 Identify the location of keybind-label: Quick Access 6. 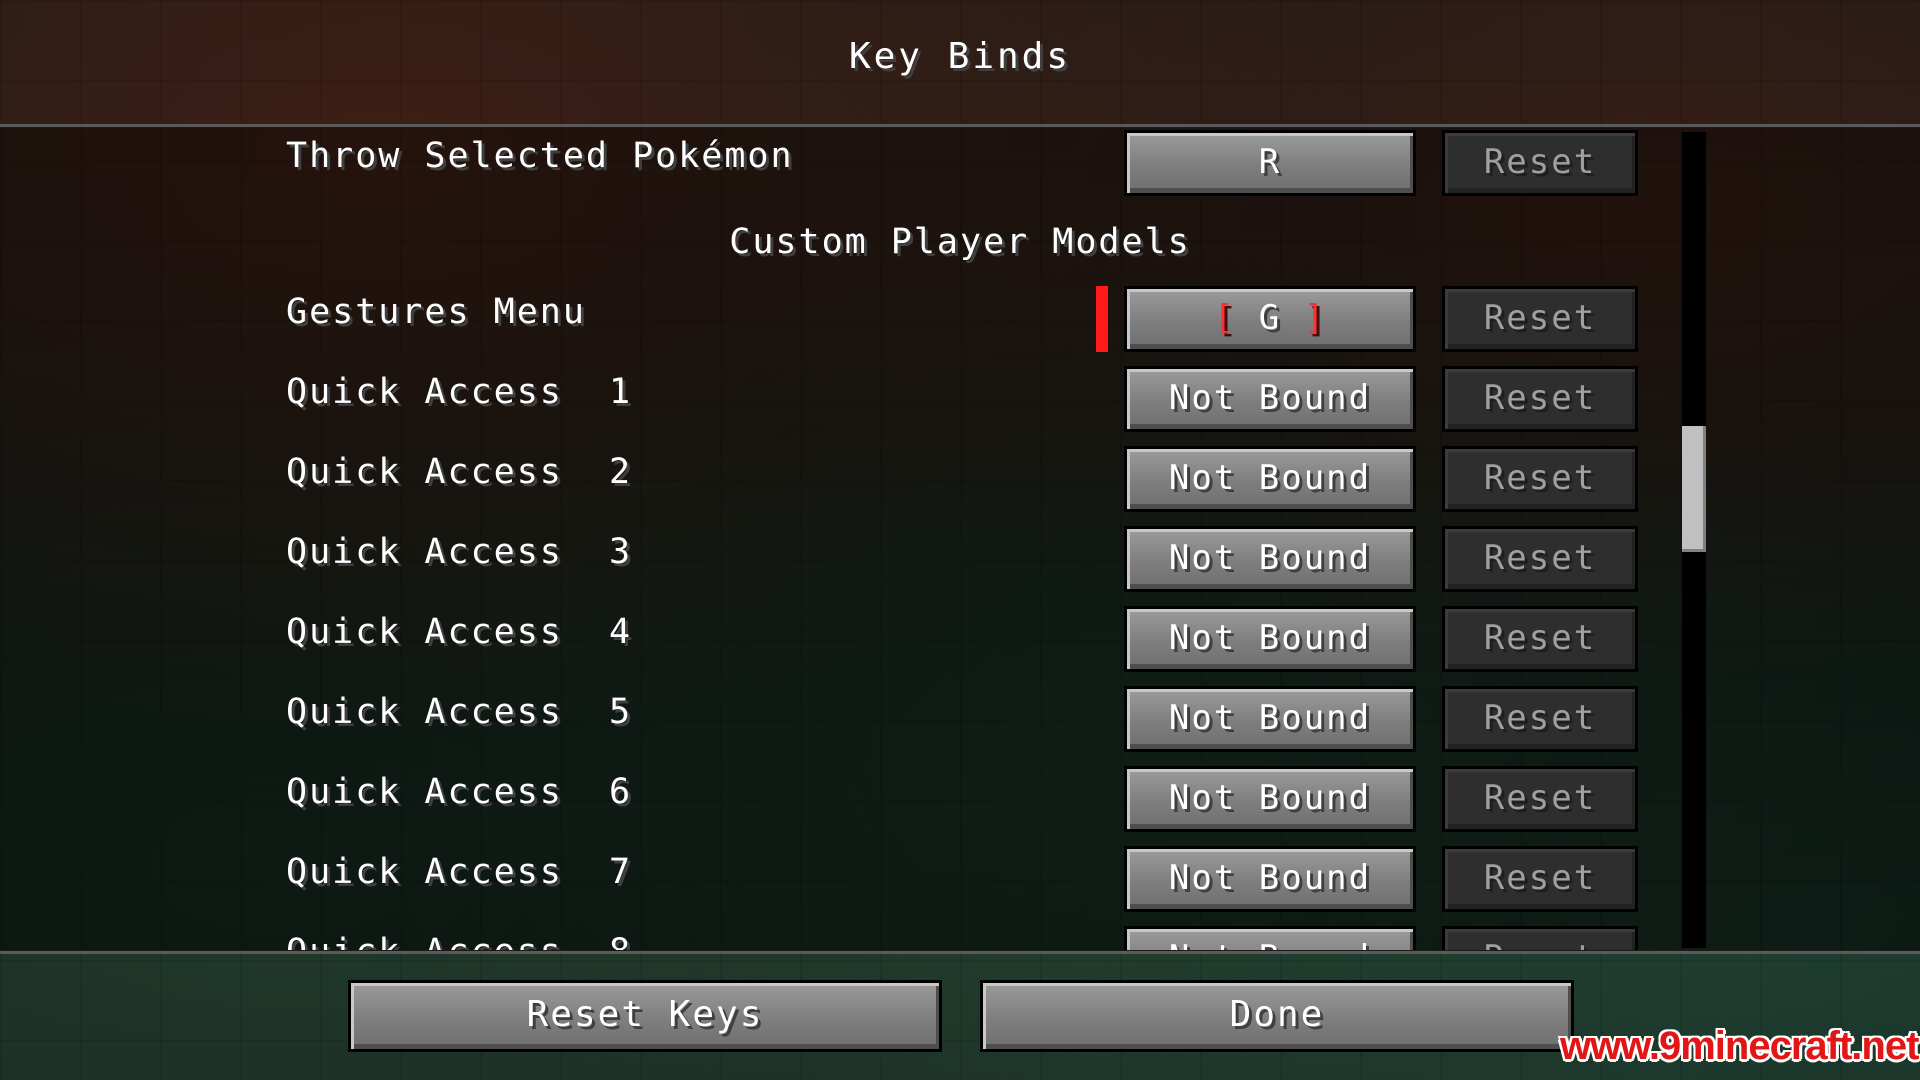
(459, 792).